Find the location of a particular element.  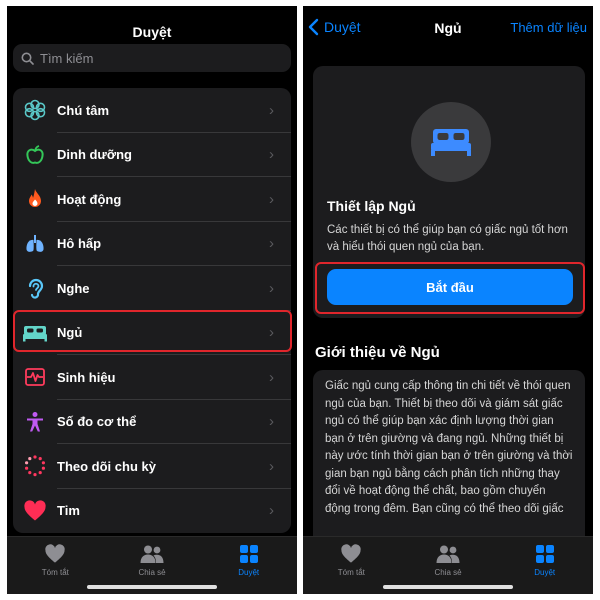

cycle-tracking-icon is located at coordinates (35, 466).